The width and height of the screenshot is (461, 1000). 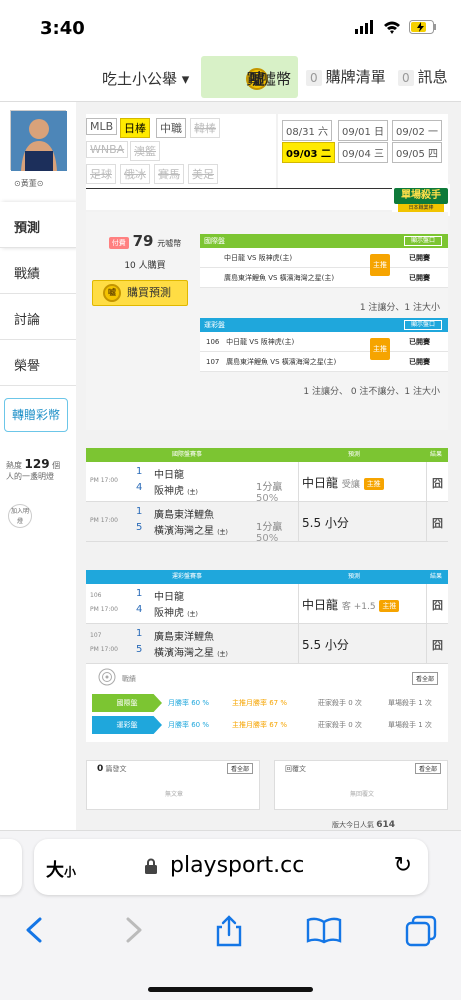 I want to click on date-tab: 09/05 四, so click(x=417, y=152).